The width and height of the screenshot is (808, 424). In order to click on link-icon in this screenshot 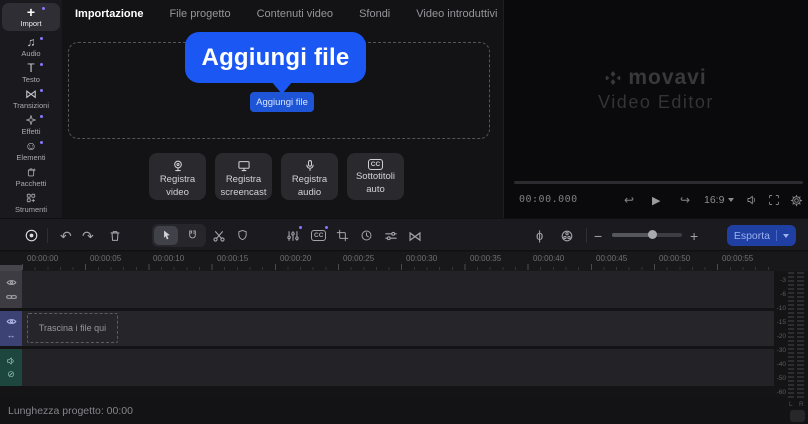, I will do `click(11, 296)`.